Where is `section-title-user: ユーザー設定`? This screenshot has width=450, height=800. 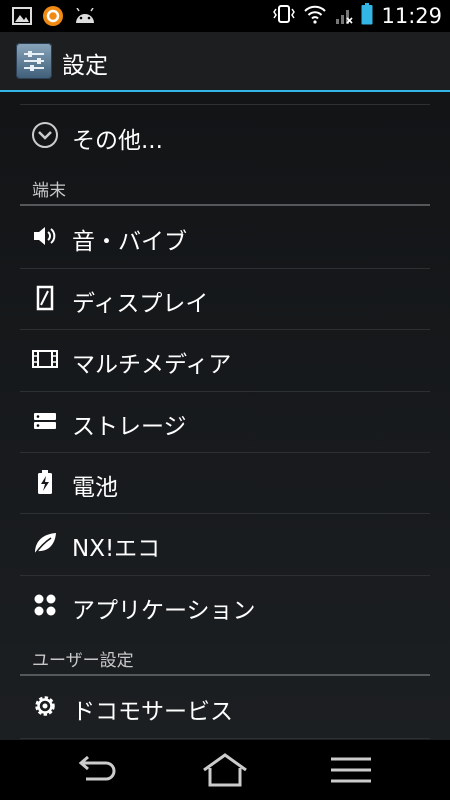
section-title-user: ユーザー設定 is located at coordinates (83, 661).